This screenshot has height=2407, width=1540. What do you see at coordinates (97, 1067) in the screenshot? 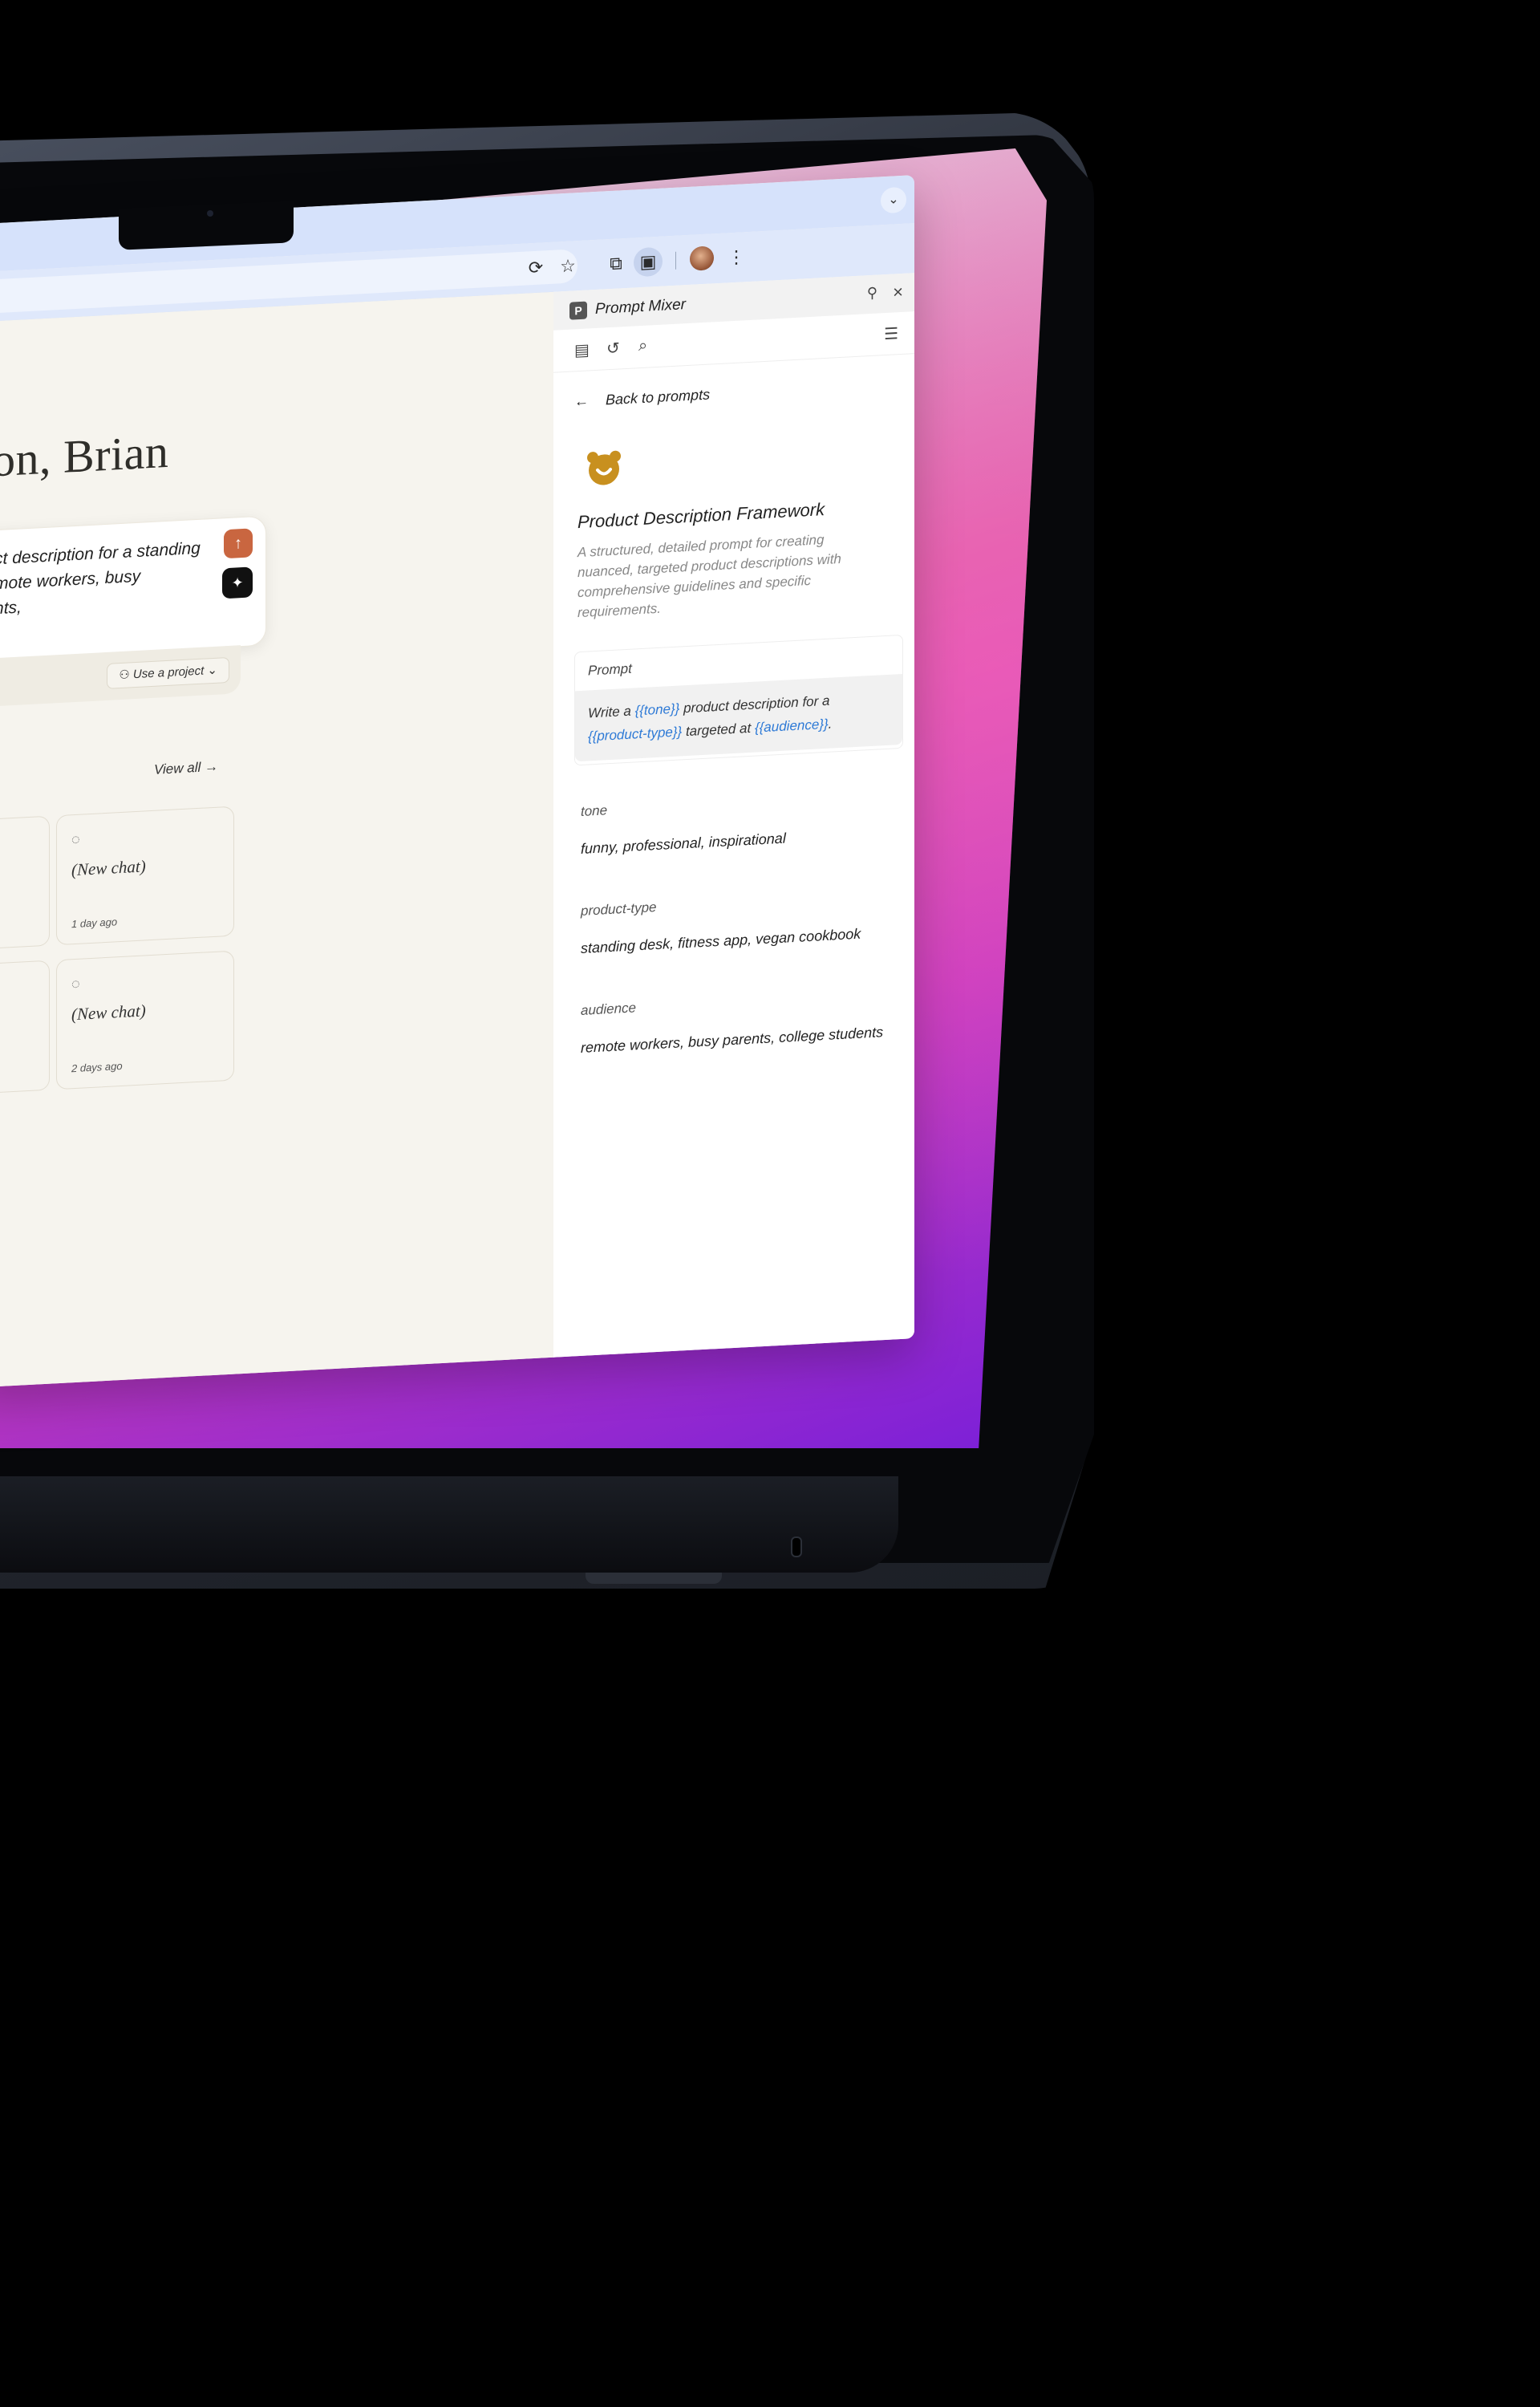
I see `chat-card-time: 2 days ago` at bounding box center [97, 1067].